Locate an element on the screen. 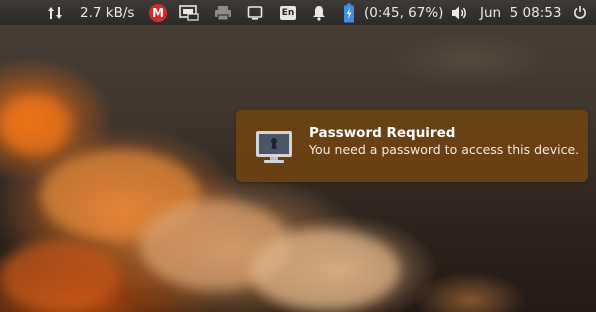 The image size is (596, 312). battery-charging-icon is located at coordinates (349, 12).